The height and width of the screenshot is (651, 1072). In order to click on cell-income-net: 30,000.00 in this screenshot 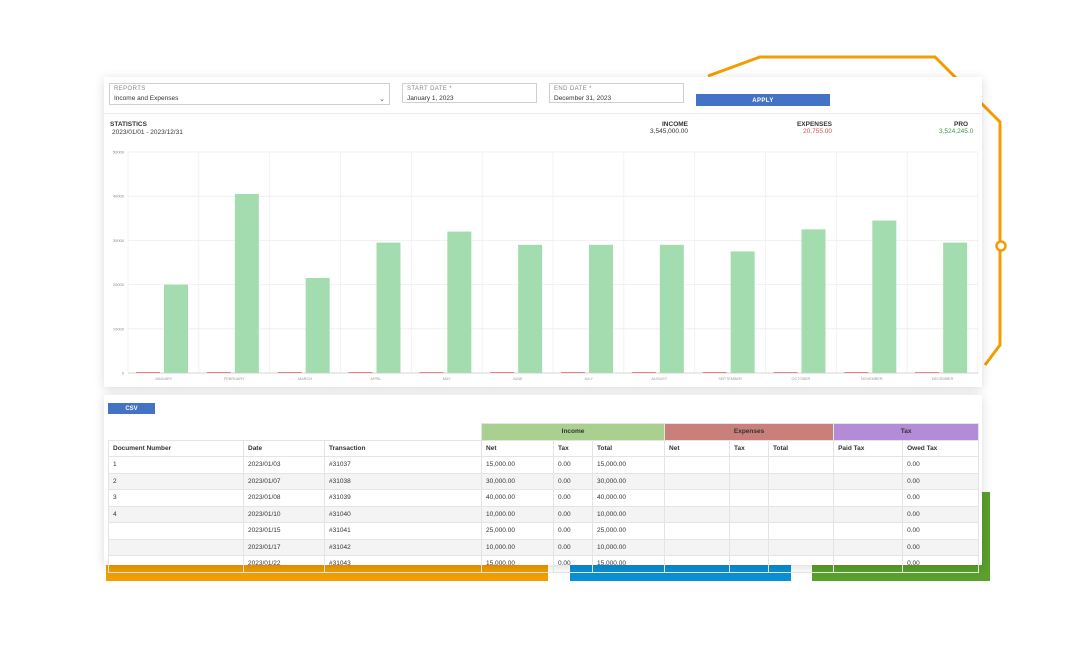, I will do `click(518, 481)`.